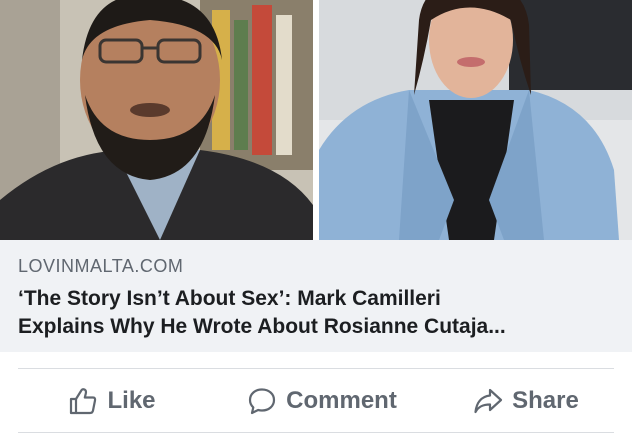 This screenshot has height=441, width=632. What do you see at coordinates (316, 432) in the screenshot?
I see `action-bar-bottom-divider` at bounding box center [316, 432].